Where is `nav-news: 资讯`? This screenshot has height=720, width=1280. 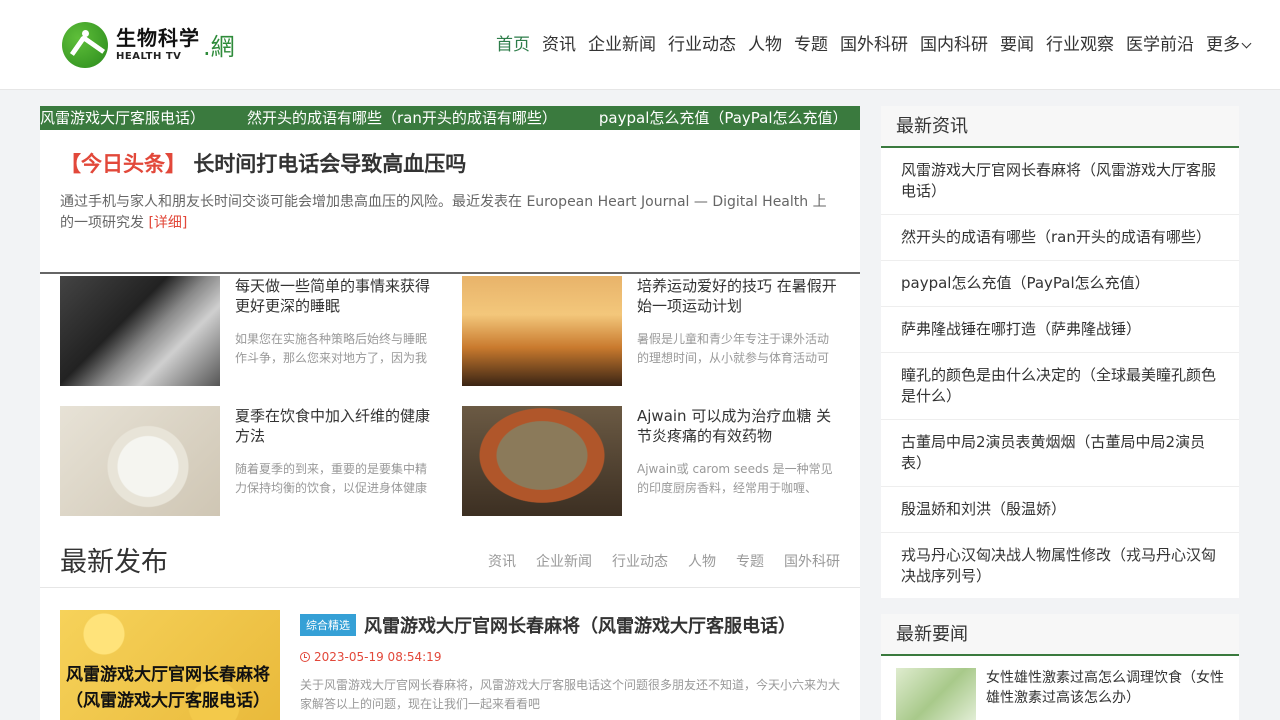 nav-news: 资讯 is located at coordinates (559, 42).